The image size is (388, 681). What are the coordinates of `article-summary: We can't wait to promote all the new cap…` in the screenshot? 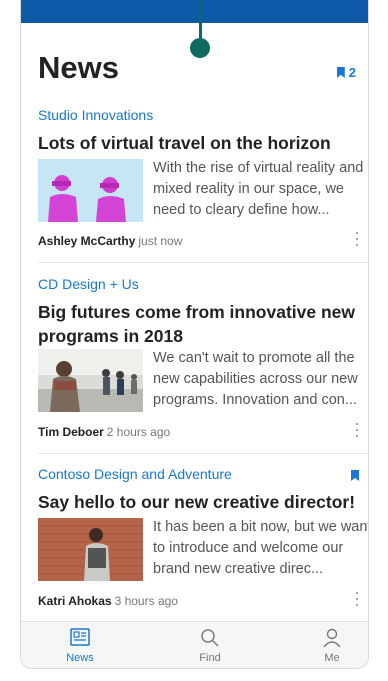 It's located at (255, 379).